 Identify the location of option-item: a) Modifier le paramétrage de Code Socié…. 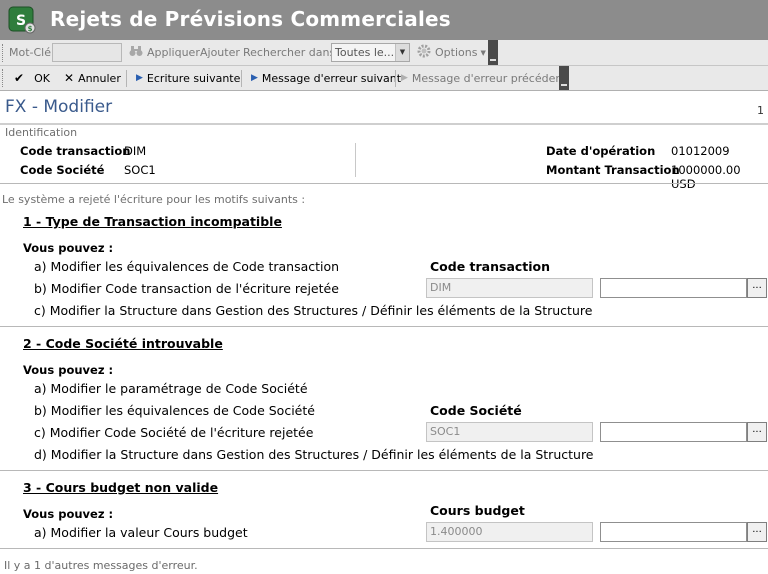
(171, 388).